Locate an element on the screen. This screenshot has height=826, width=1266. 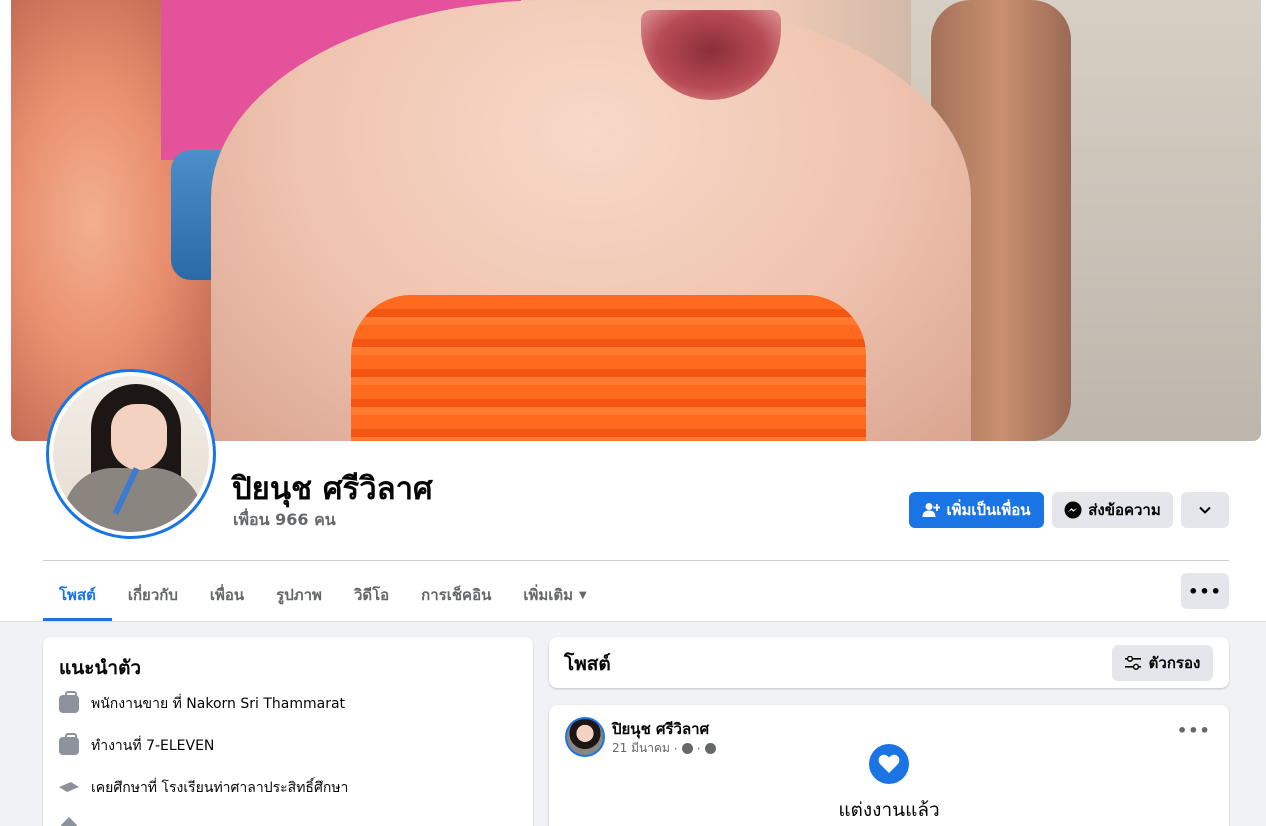
tab-checkins: การเช็คอิน is located at coordinates (456, 595).